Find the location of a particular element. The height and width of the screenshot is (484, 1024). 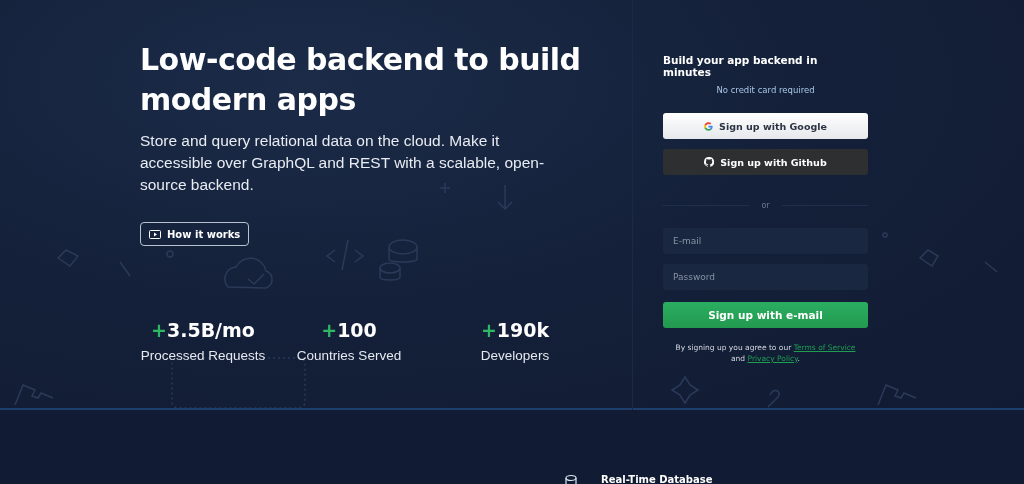

signup-title: Build your app backend in minutes is located at coordinates (741, 66).